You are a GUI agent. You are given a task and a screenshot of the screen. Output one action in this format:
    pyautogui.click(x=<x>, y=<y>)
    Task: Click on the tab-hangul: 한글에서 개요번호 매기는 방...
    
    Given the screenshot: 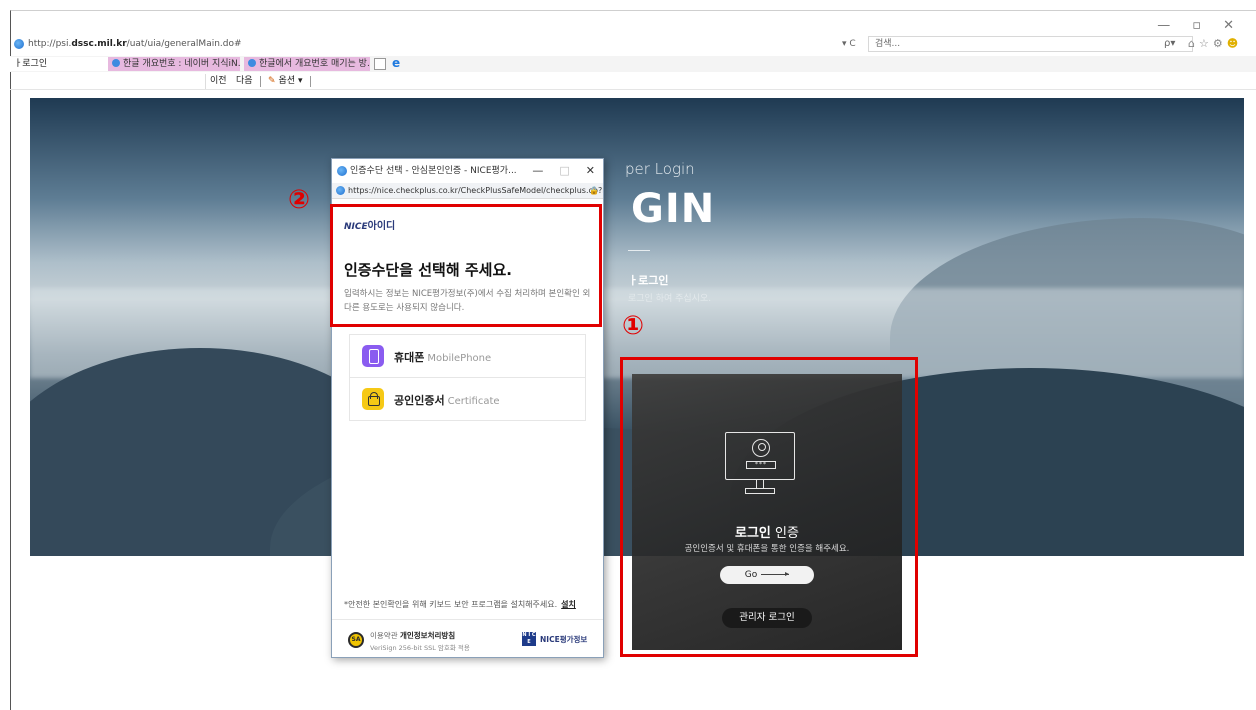 What is the action you would take?
    pyautogui.click(x=307, y=64)
    